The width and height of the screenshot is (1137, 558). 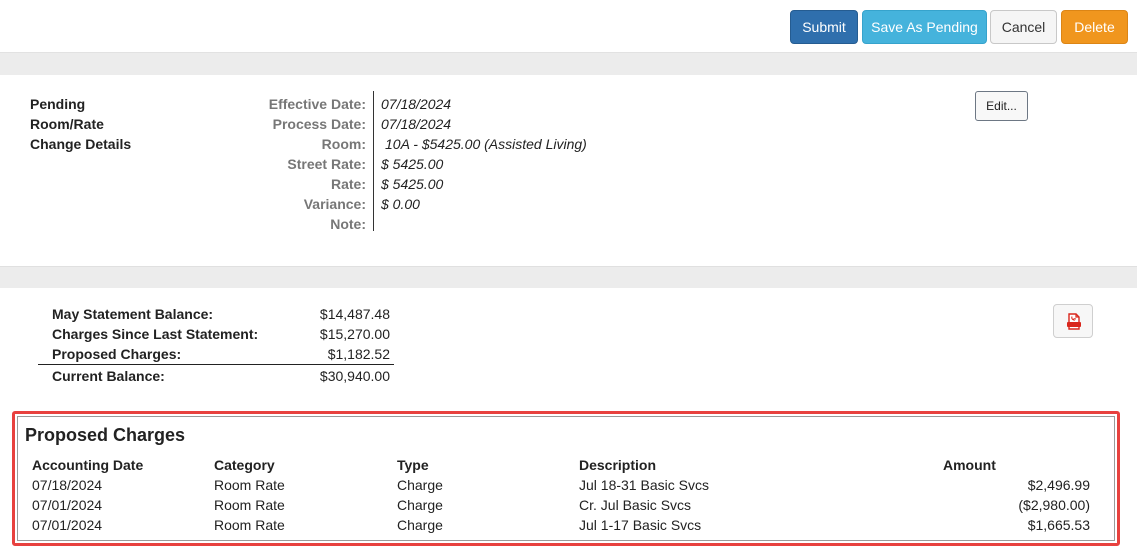 I want to click on status-room-rate: Room/Rate, so click(x=67, y=124).